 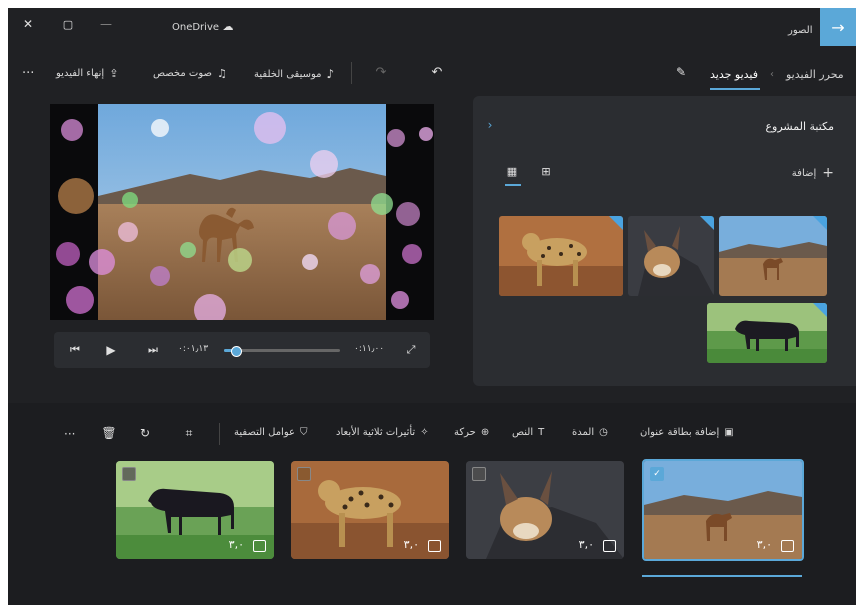 I want to click on sparkle-icon: ✧, so click(x=424, y=432).